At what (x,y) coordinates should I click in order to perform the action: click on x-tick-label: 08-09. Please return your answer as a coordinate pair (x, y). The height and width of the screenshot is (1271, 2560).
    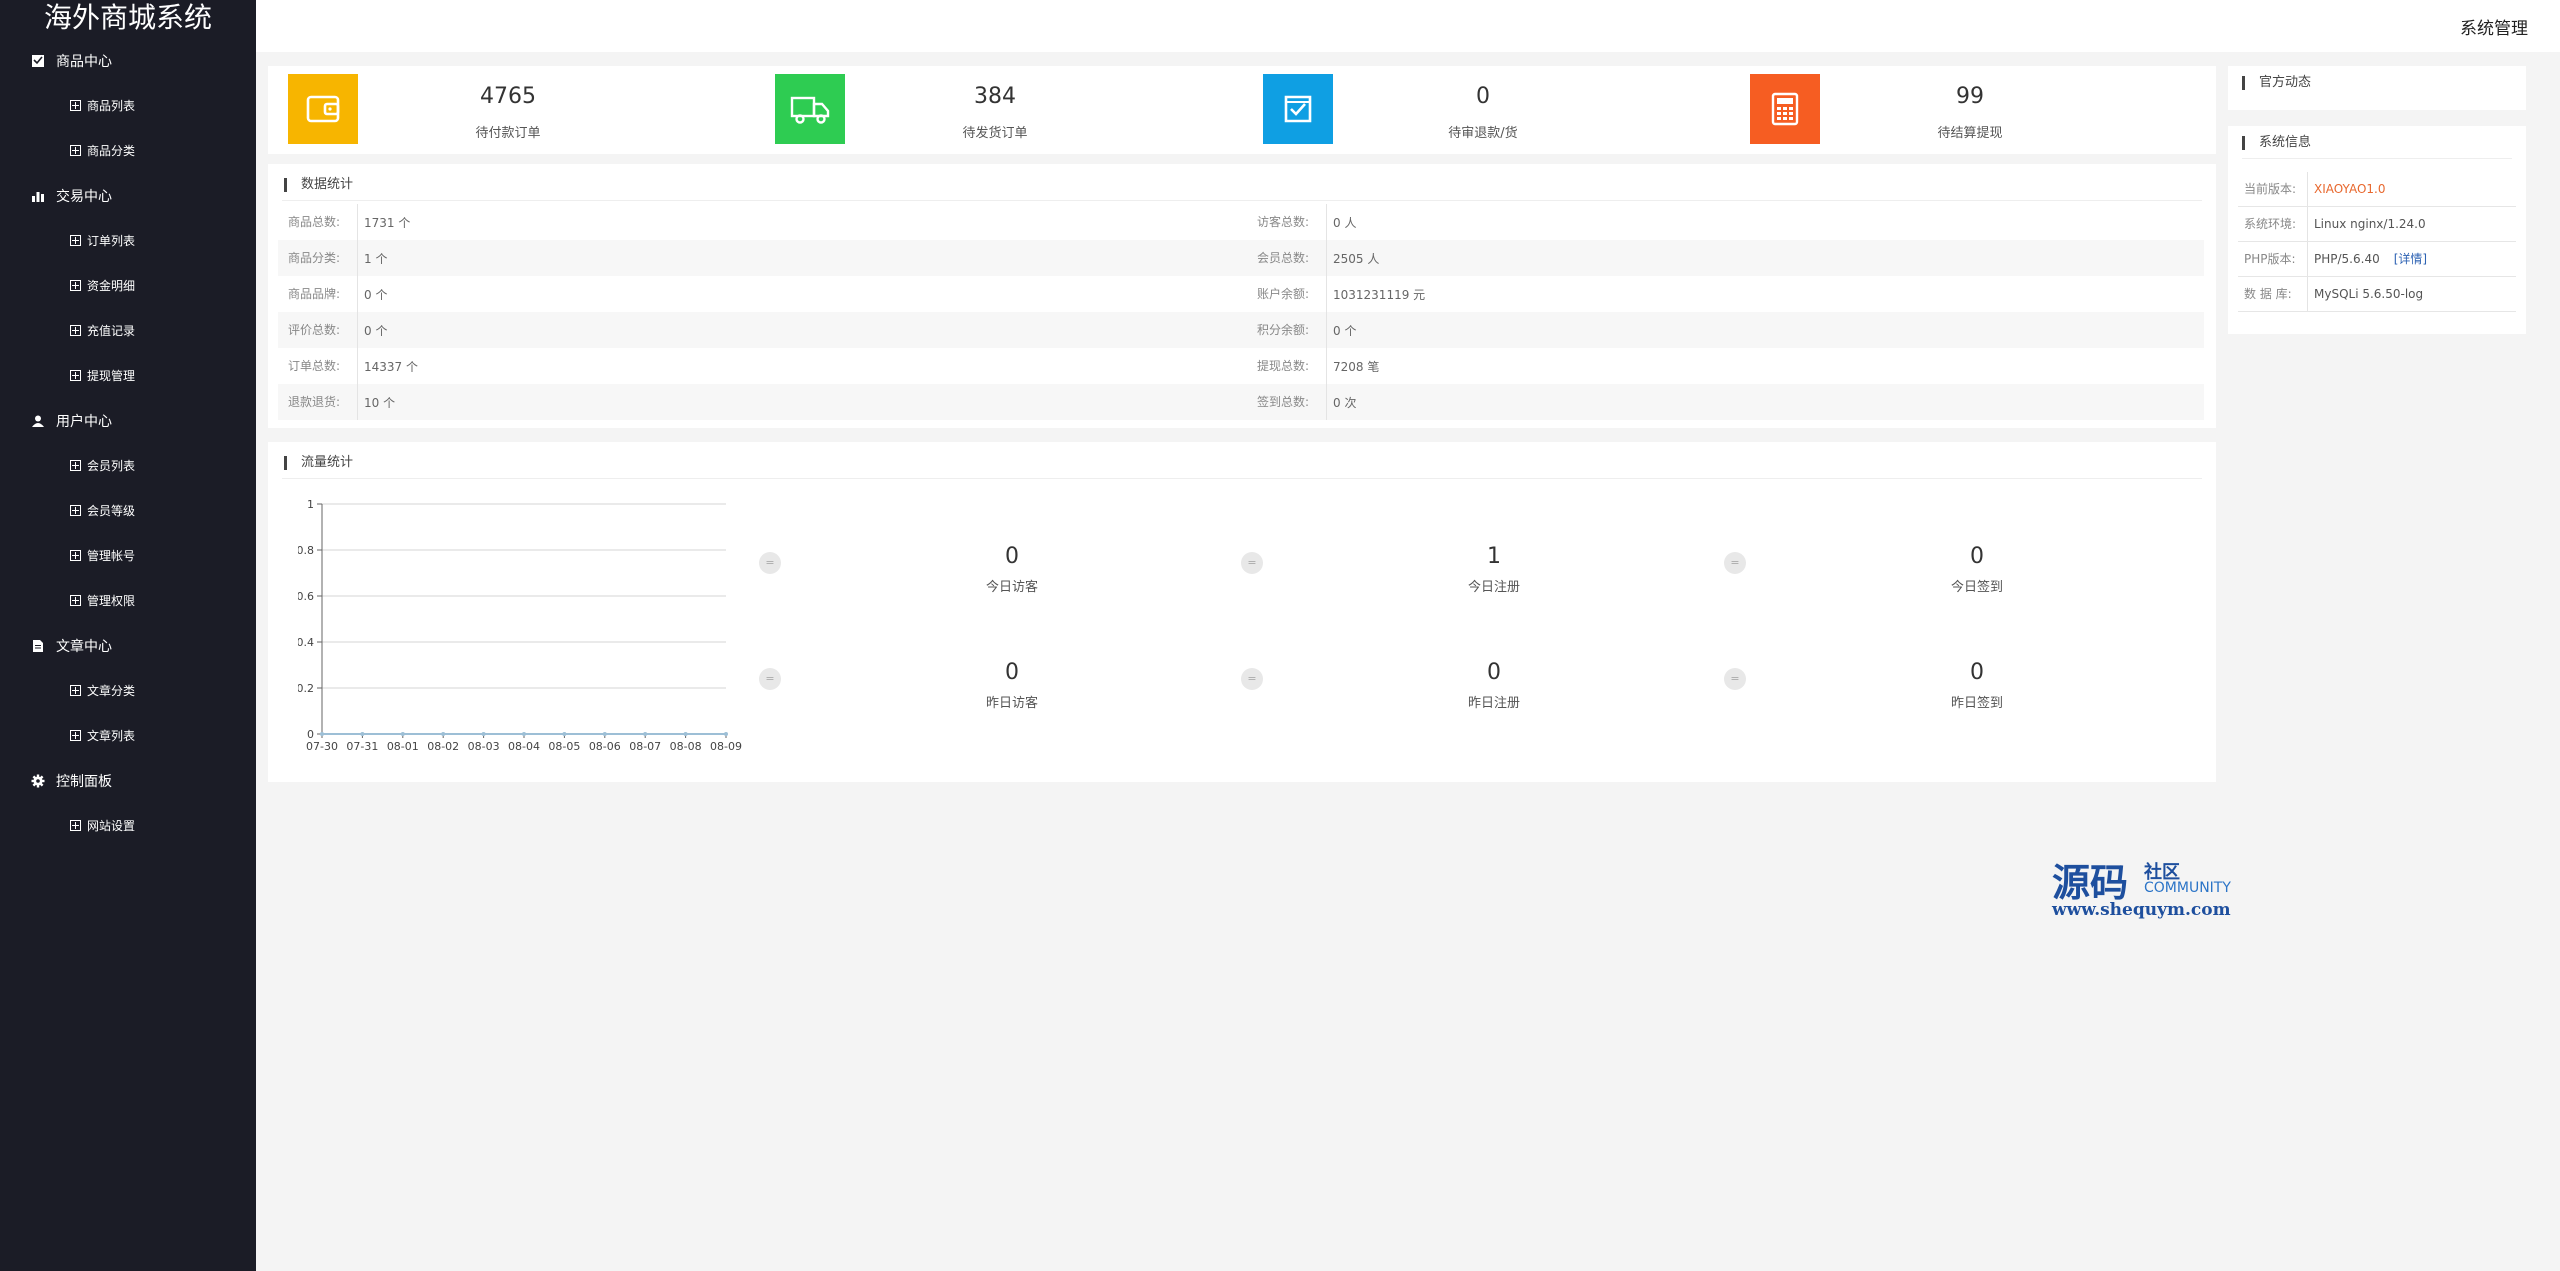
    Looking at the image, I should click on (726, 746).